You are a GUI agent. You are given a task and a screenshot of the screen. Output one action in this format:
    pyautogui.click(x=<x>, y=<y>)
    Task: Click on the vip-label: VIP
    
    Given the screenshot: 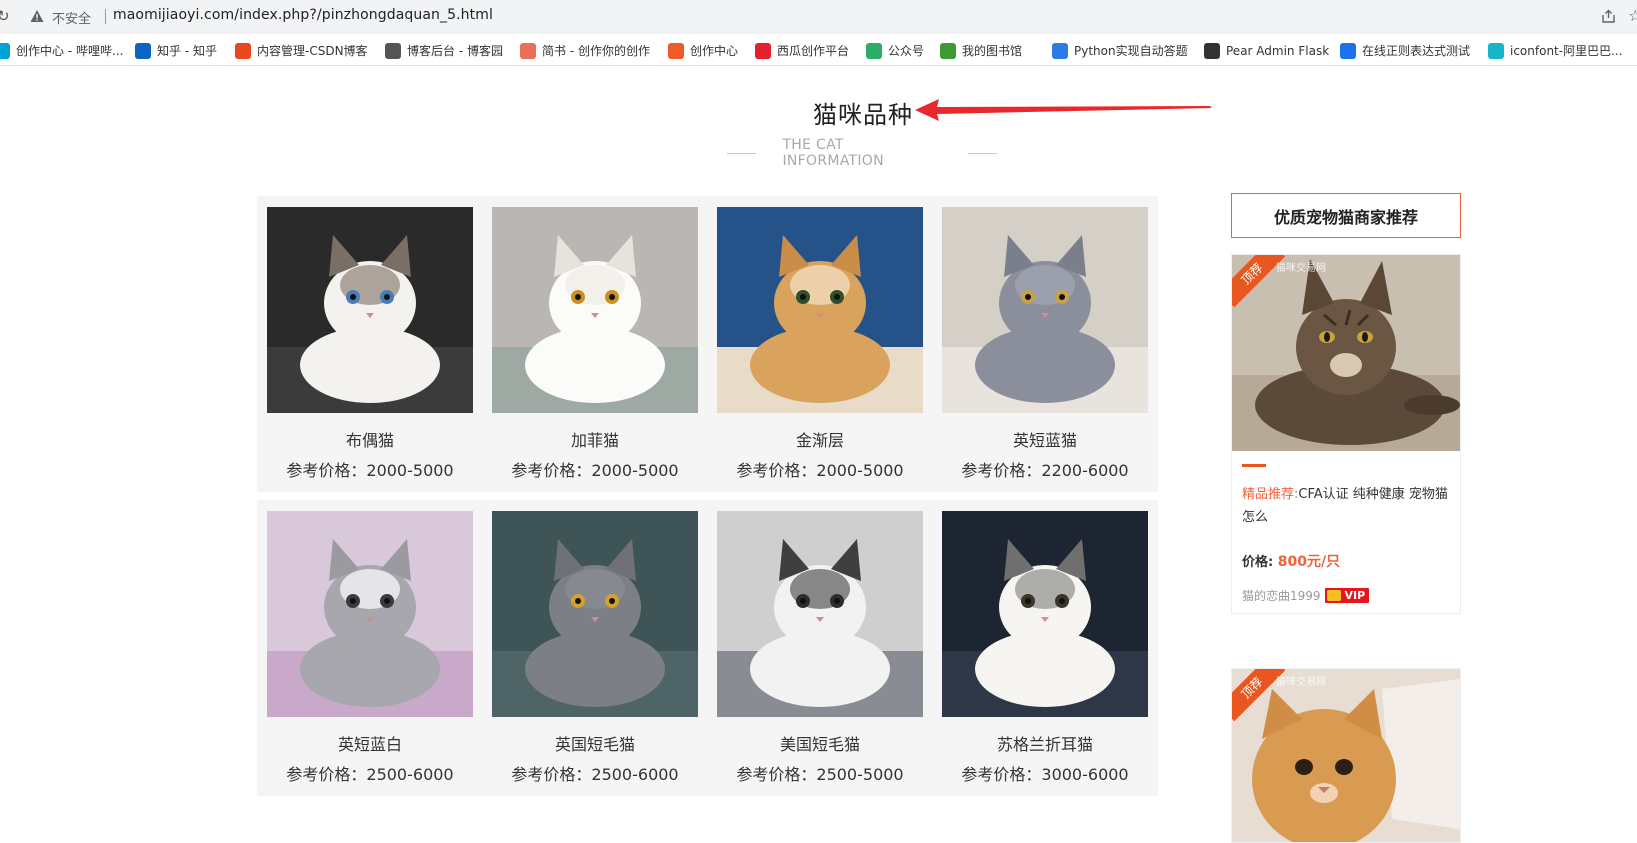 What is the action you would take?
    pyautogui.click(x=1355, y=595)
    